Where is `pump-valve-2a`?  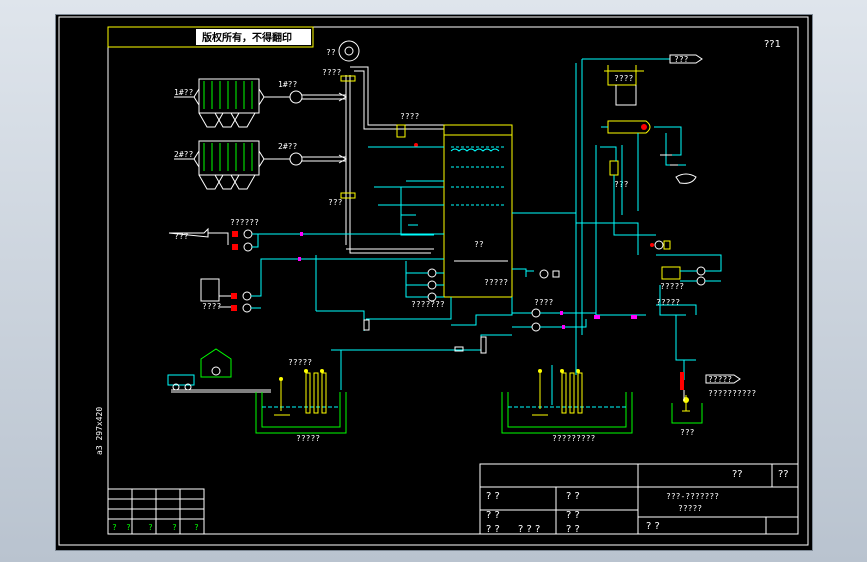
pump-valve-2a is located at coordinates (234, 296).